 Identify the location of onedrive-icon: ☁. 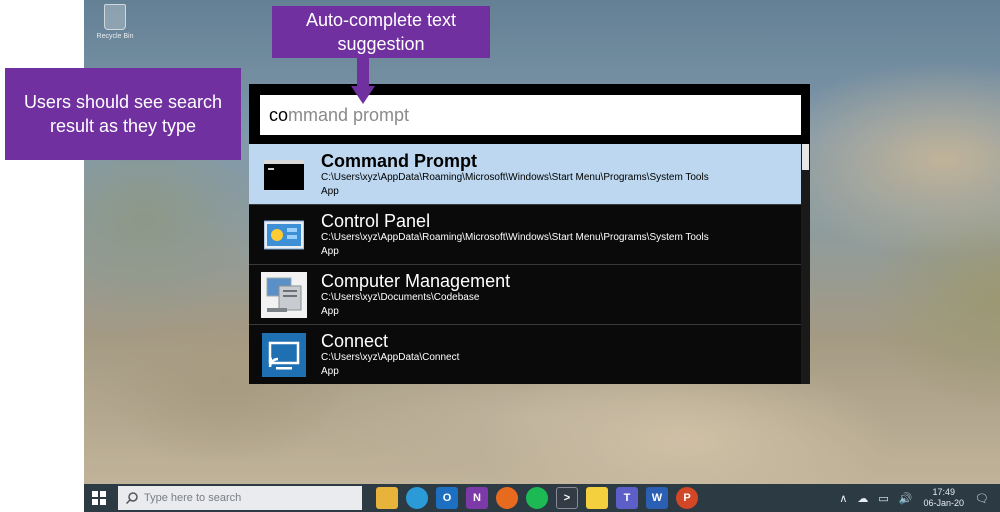
(862, 498).